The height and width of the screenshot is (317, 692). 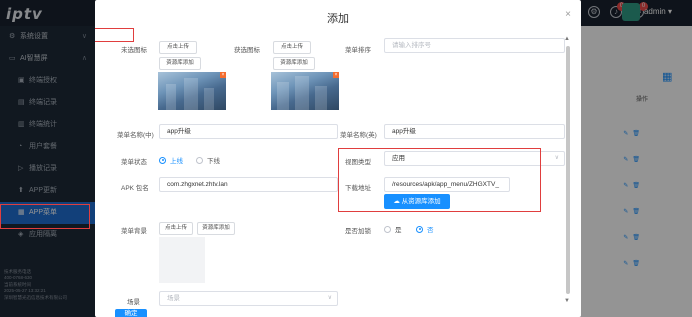 I want to click on sort-input: 请输入排序号, so click(x=474, y=45).